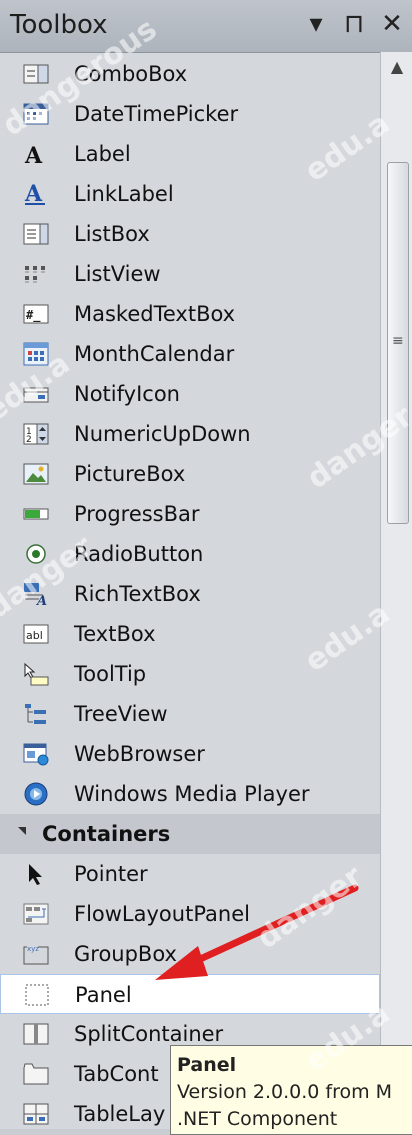 The height and width of the screenshot is (1135, 412). Describe the element at coordinates (36, 74) in the screenshot. I see `combobox-icon` at that location.